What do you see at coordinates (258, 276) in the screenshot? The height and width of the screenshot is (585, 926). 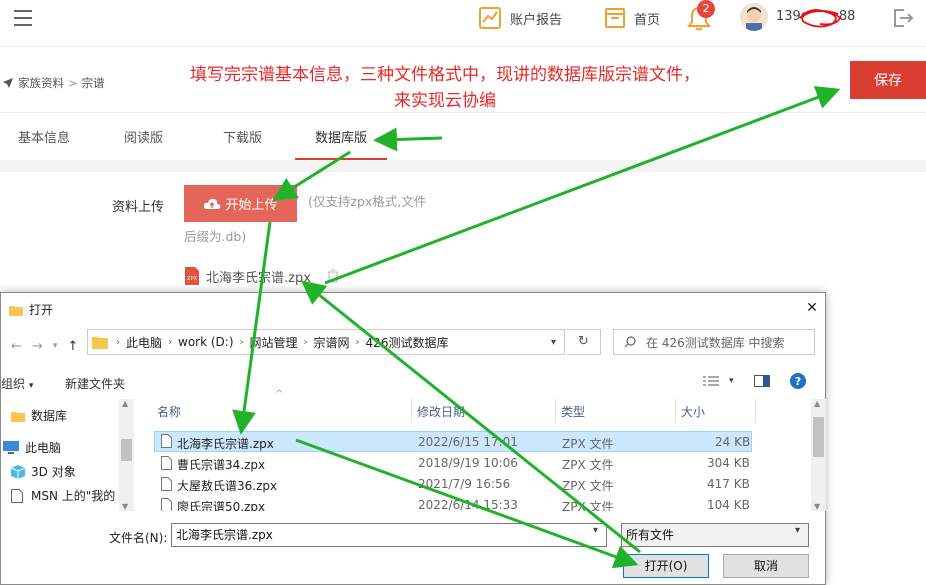 I see `uploaded-file-name: 北海李氏宗谱.zpx` at bounding box center [258, 276].